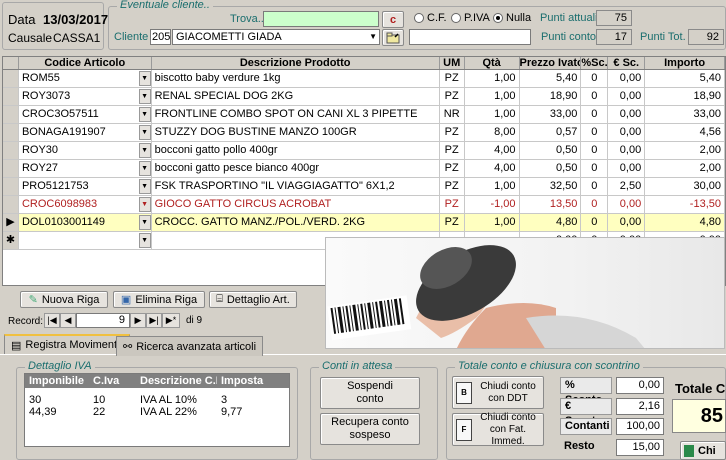 The image size is (726, 460). I want to click on last-record-icon: ▶|, so click(154, 320).